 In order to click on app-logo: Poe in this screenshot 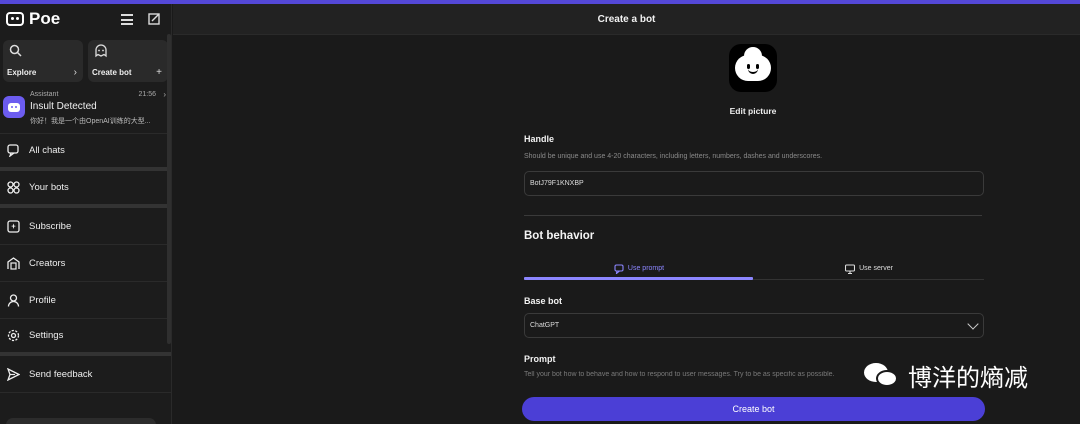, I will do `click(33, 19)`.